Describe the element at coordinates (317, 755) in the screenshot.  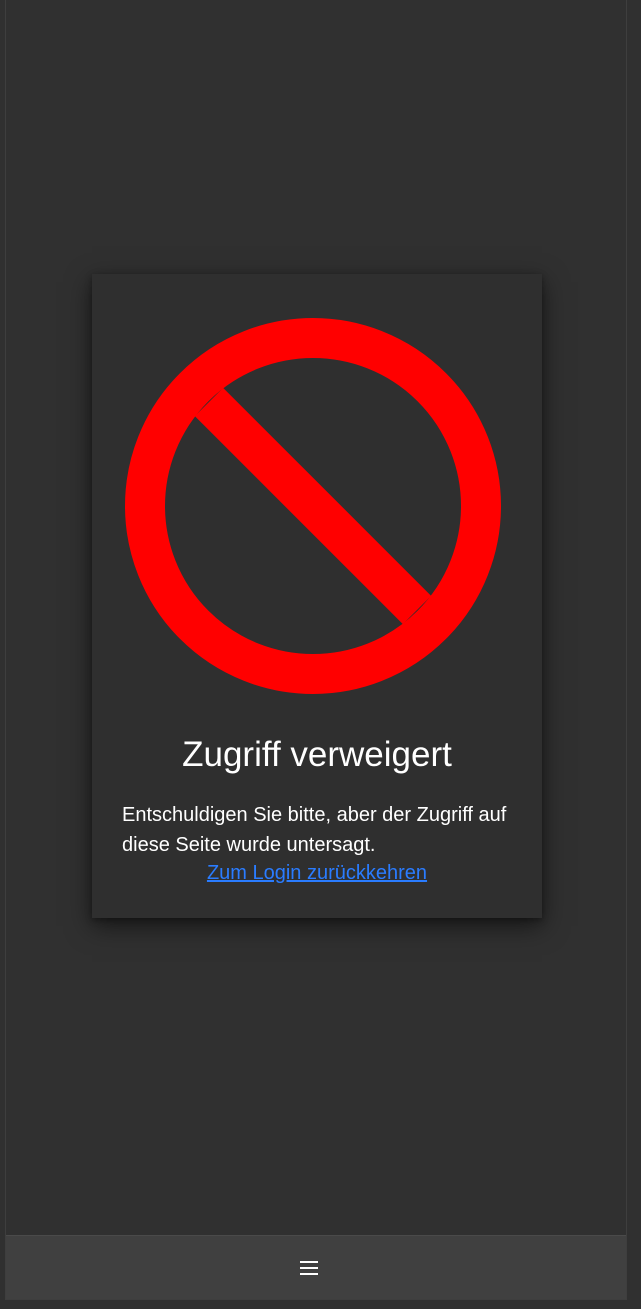
I see `page-title: Zugriff verweigert` at that location.